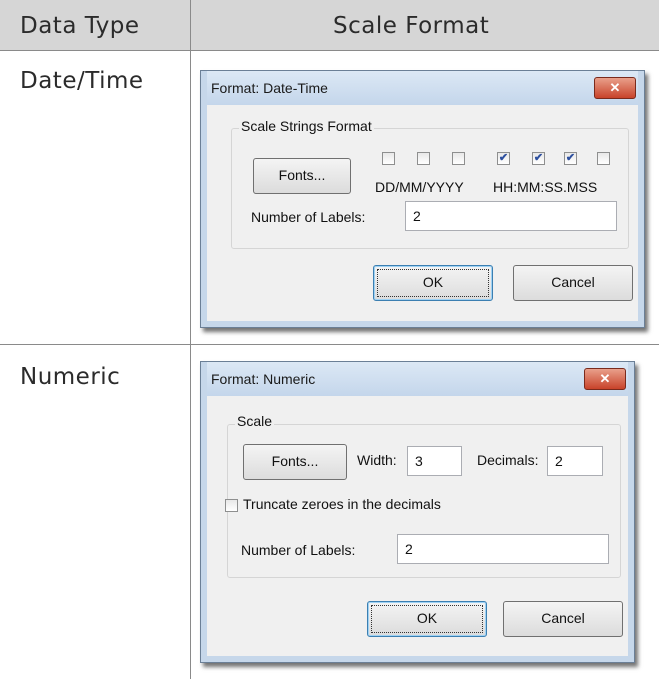  Describe the element at coordinates (306, 126) in the screenshot. I see `group-label: Scale Strings Format` at that location.